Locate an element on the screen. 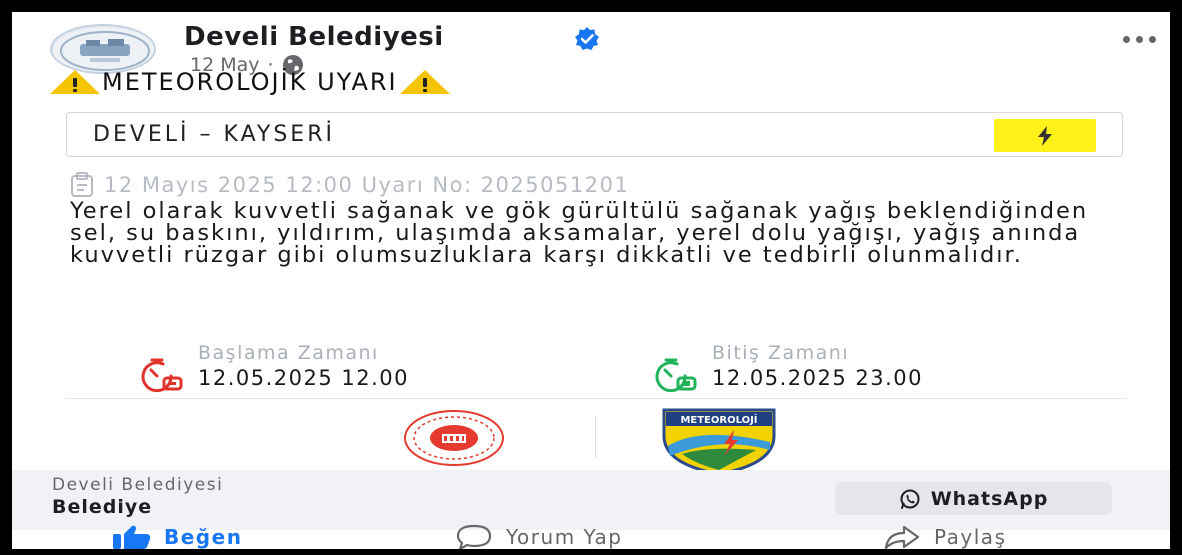 The image size is (1182, 555). more-options-icon is located at coordinates (1139, 39).